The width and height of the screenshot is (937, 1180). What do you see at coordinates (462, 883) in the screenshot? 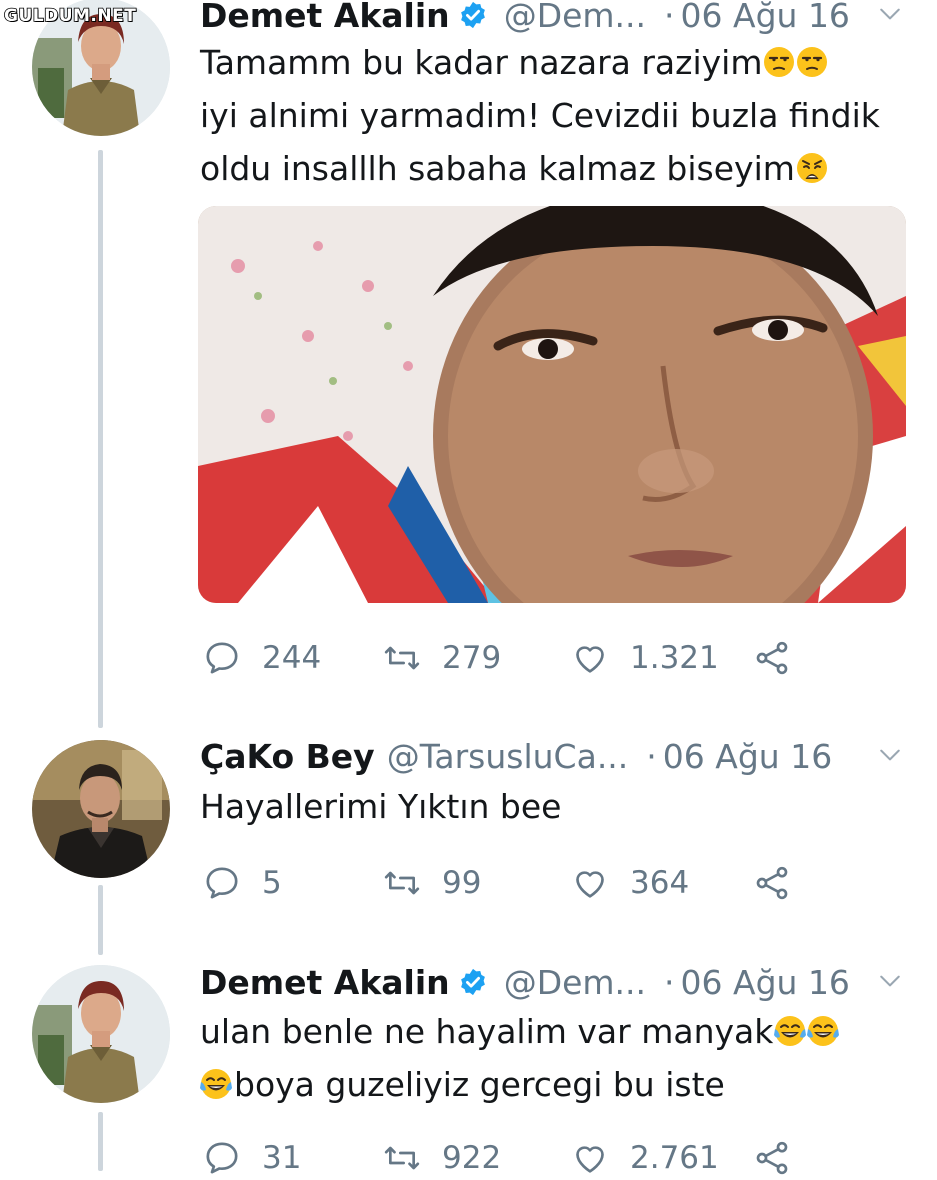
I see `retweet-count: 99` at bounding box center [462, 883].